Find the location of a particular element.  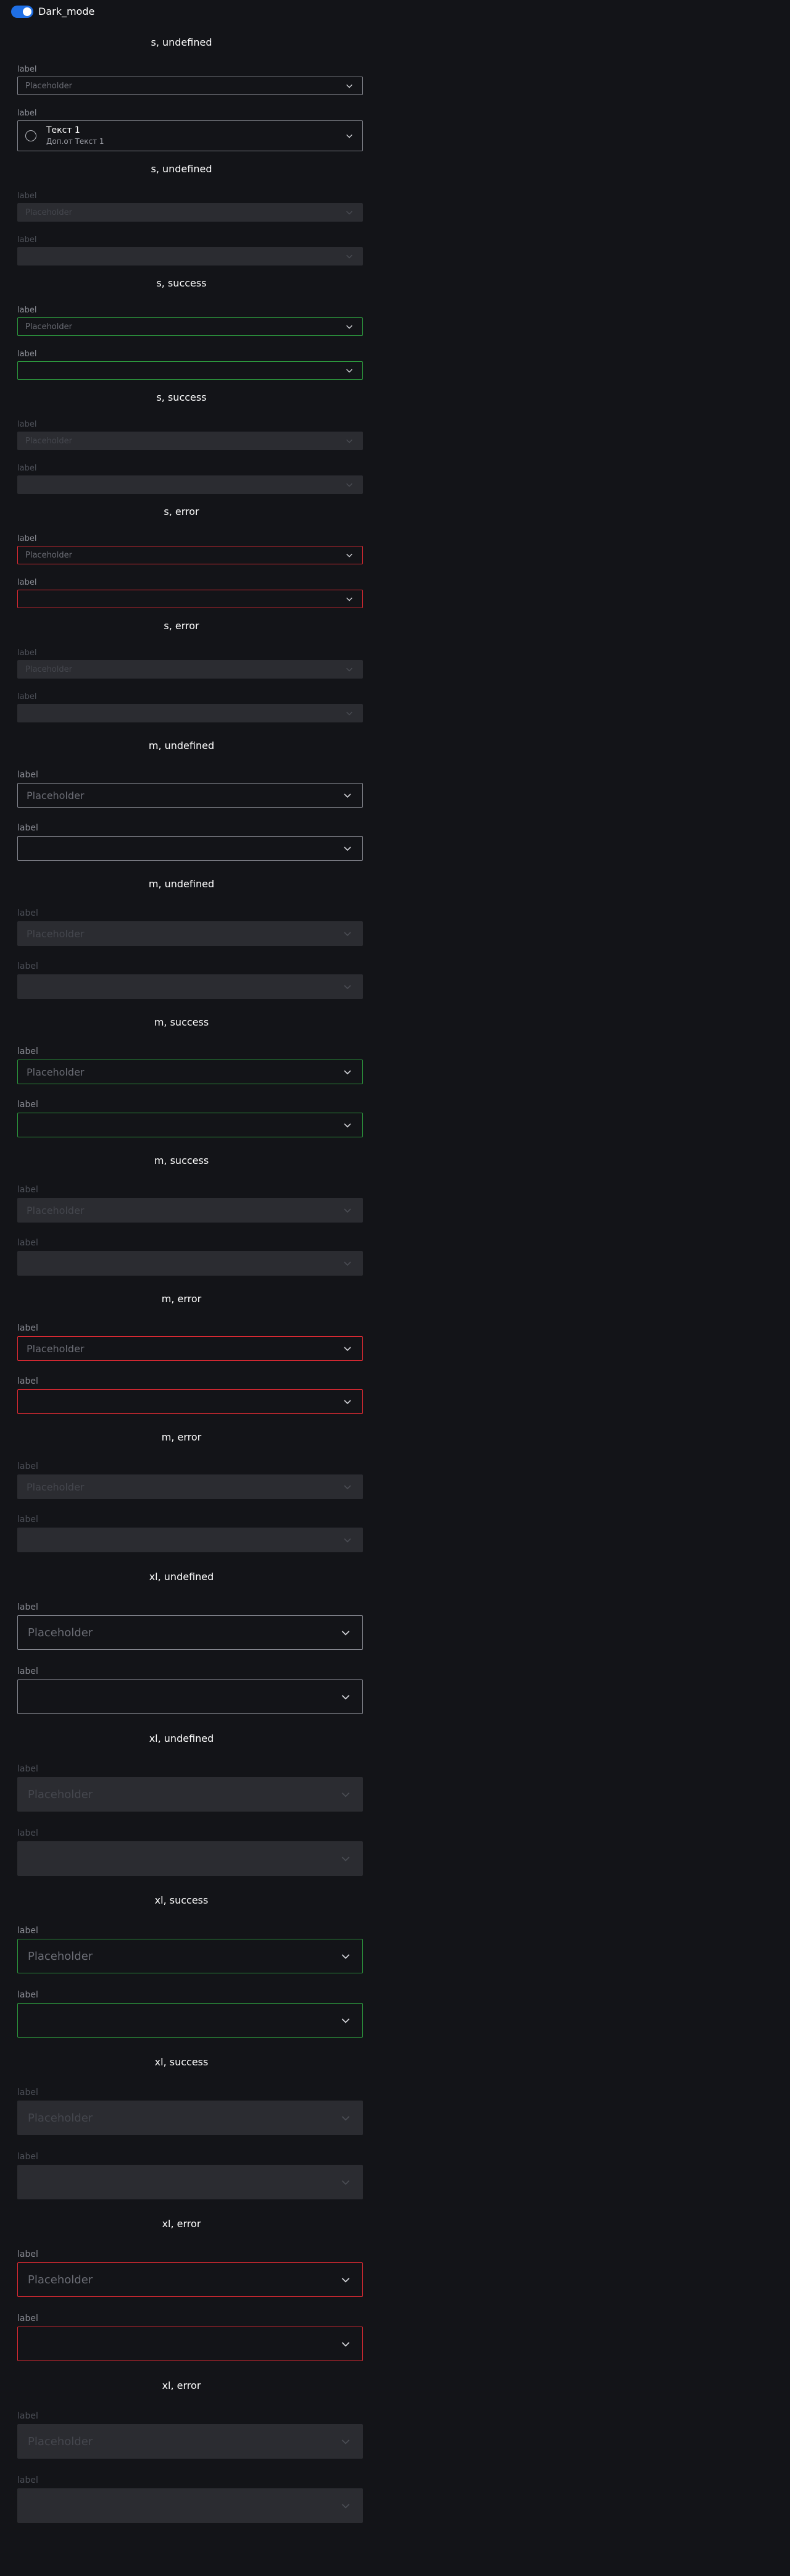

select-field: Текст 1 Доп.от Текст 1 is located at coordinates (190, 135).